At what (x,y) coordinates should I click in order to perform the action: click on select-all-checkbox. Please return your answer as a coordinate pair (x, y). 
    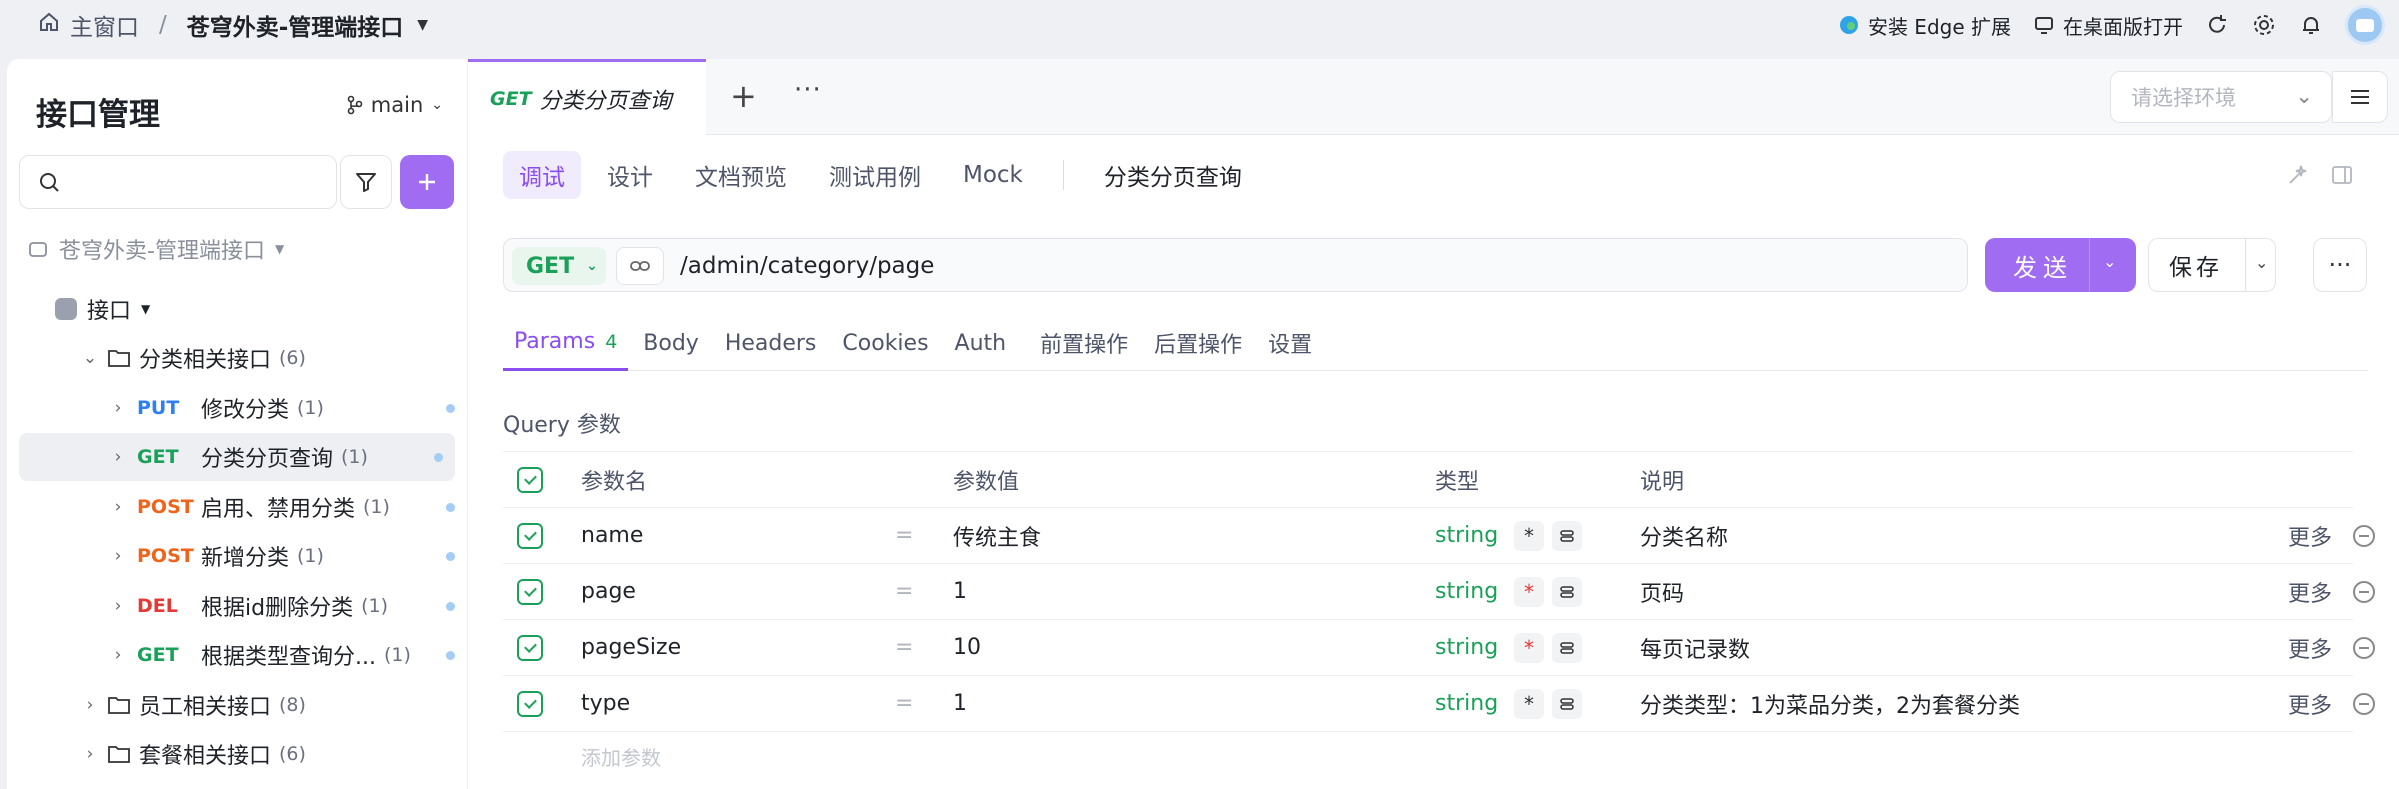
    Looking at the image, I should click on (530, 479).